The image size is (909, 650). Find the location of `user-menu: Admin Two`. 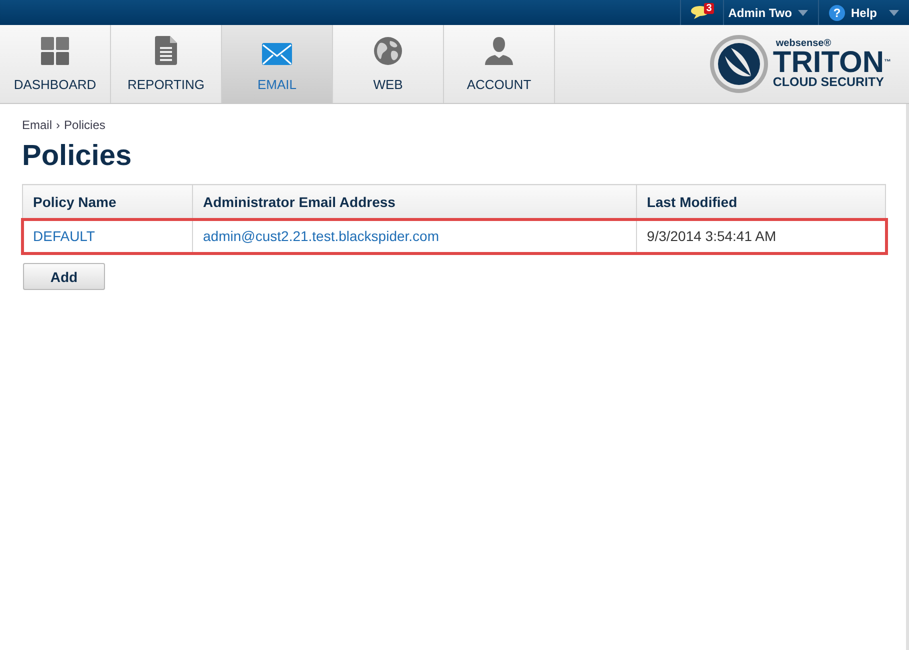

user-menu: Admin Two is located at coordinates (760, 13).